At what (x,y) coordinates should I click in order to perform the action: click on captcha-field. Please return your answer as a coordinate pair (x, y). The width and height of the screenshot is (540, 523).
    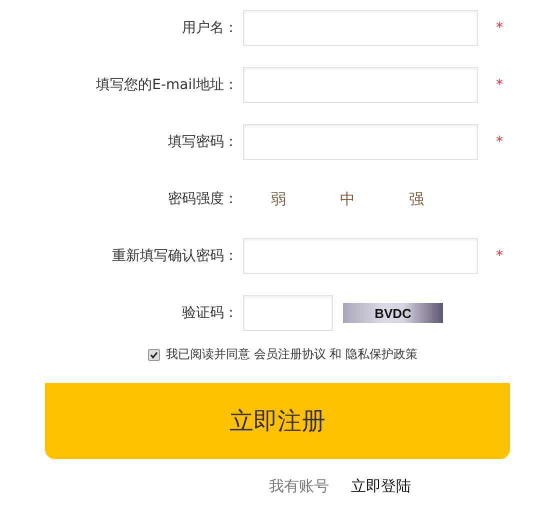
    Looking at the image, I should click on (288, 313).